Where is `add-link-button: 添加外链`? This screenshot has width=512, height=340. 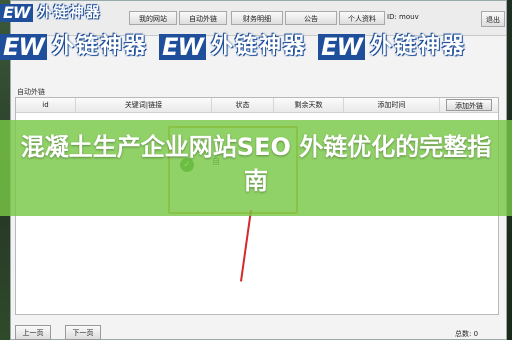
add-link-button: 添加外链 is located at coordinates (469, 105).